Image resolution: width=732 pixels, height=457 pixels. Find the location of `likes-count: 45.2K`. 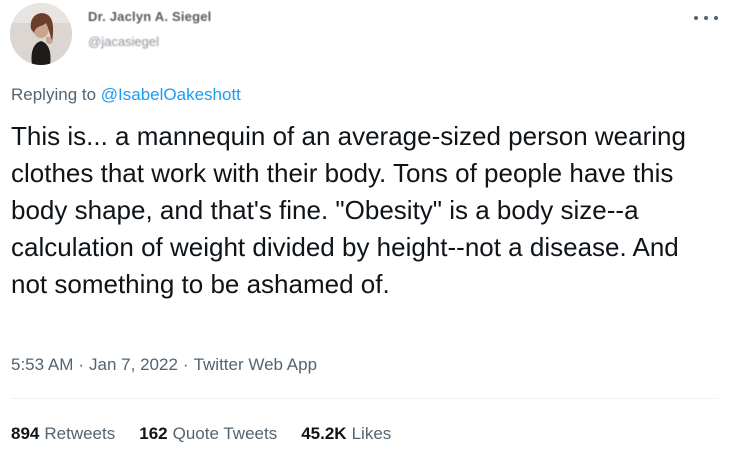

likes-count: 45.2K is located at coordinates (324, 433).